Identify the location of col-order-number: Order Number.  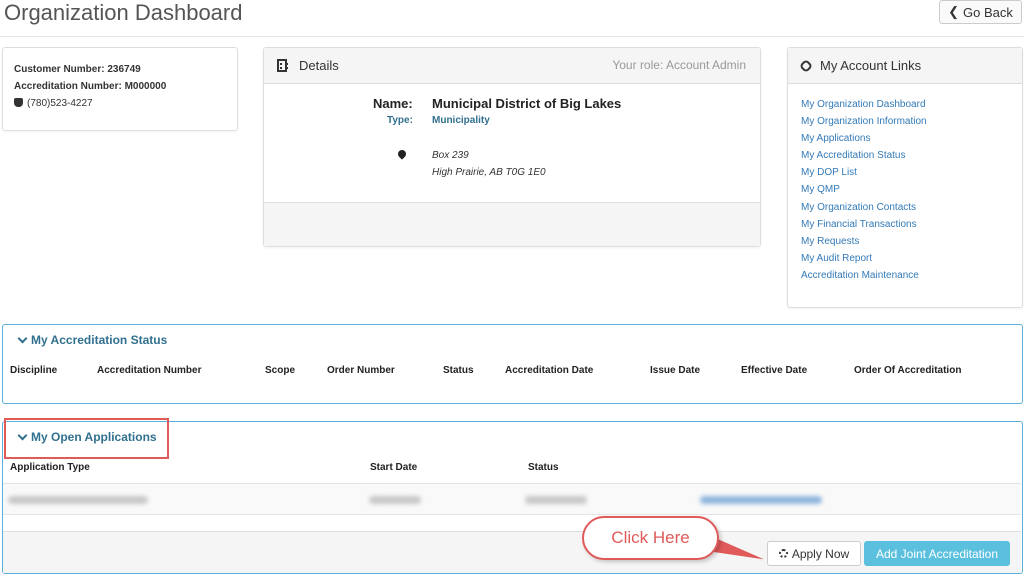
(361, 370).